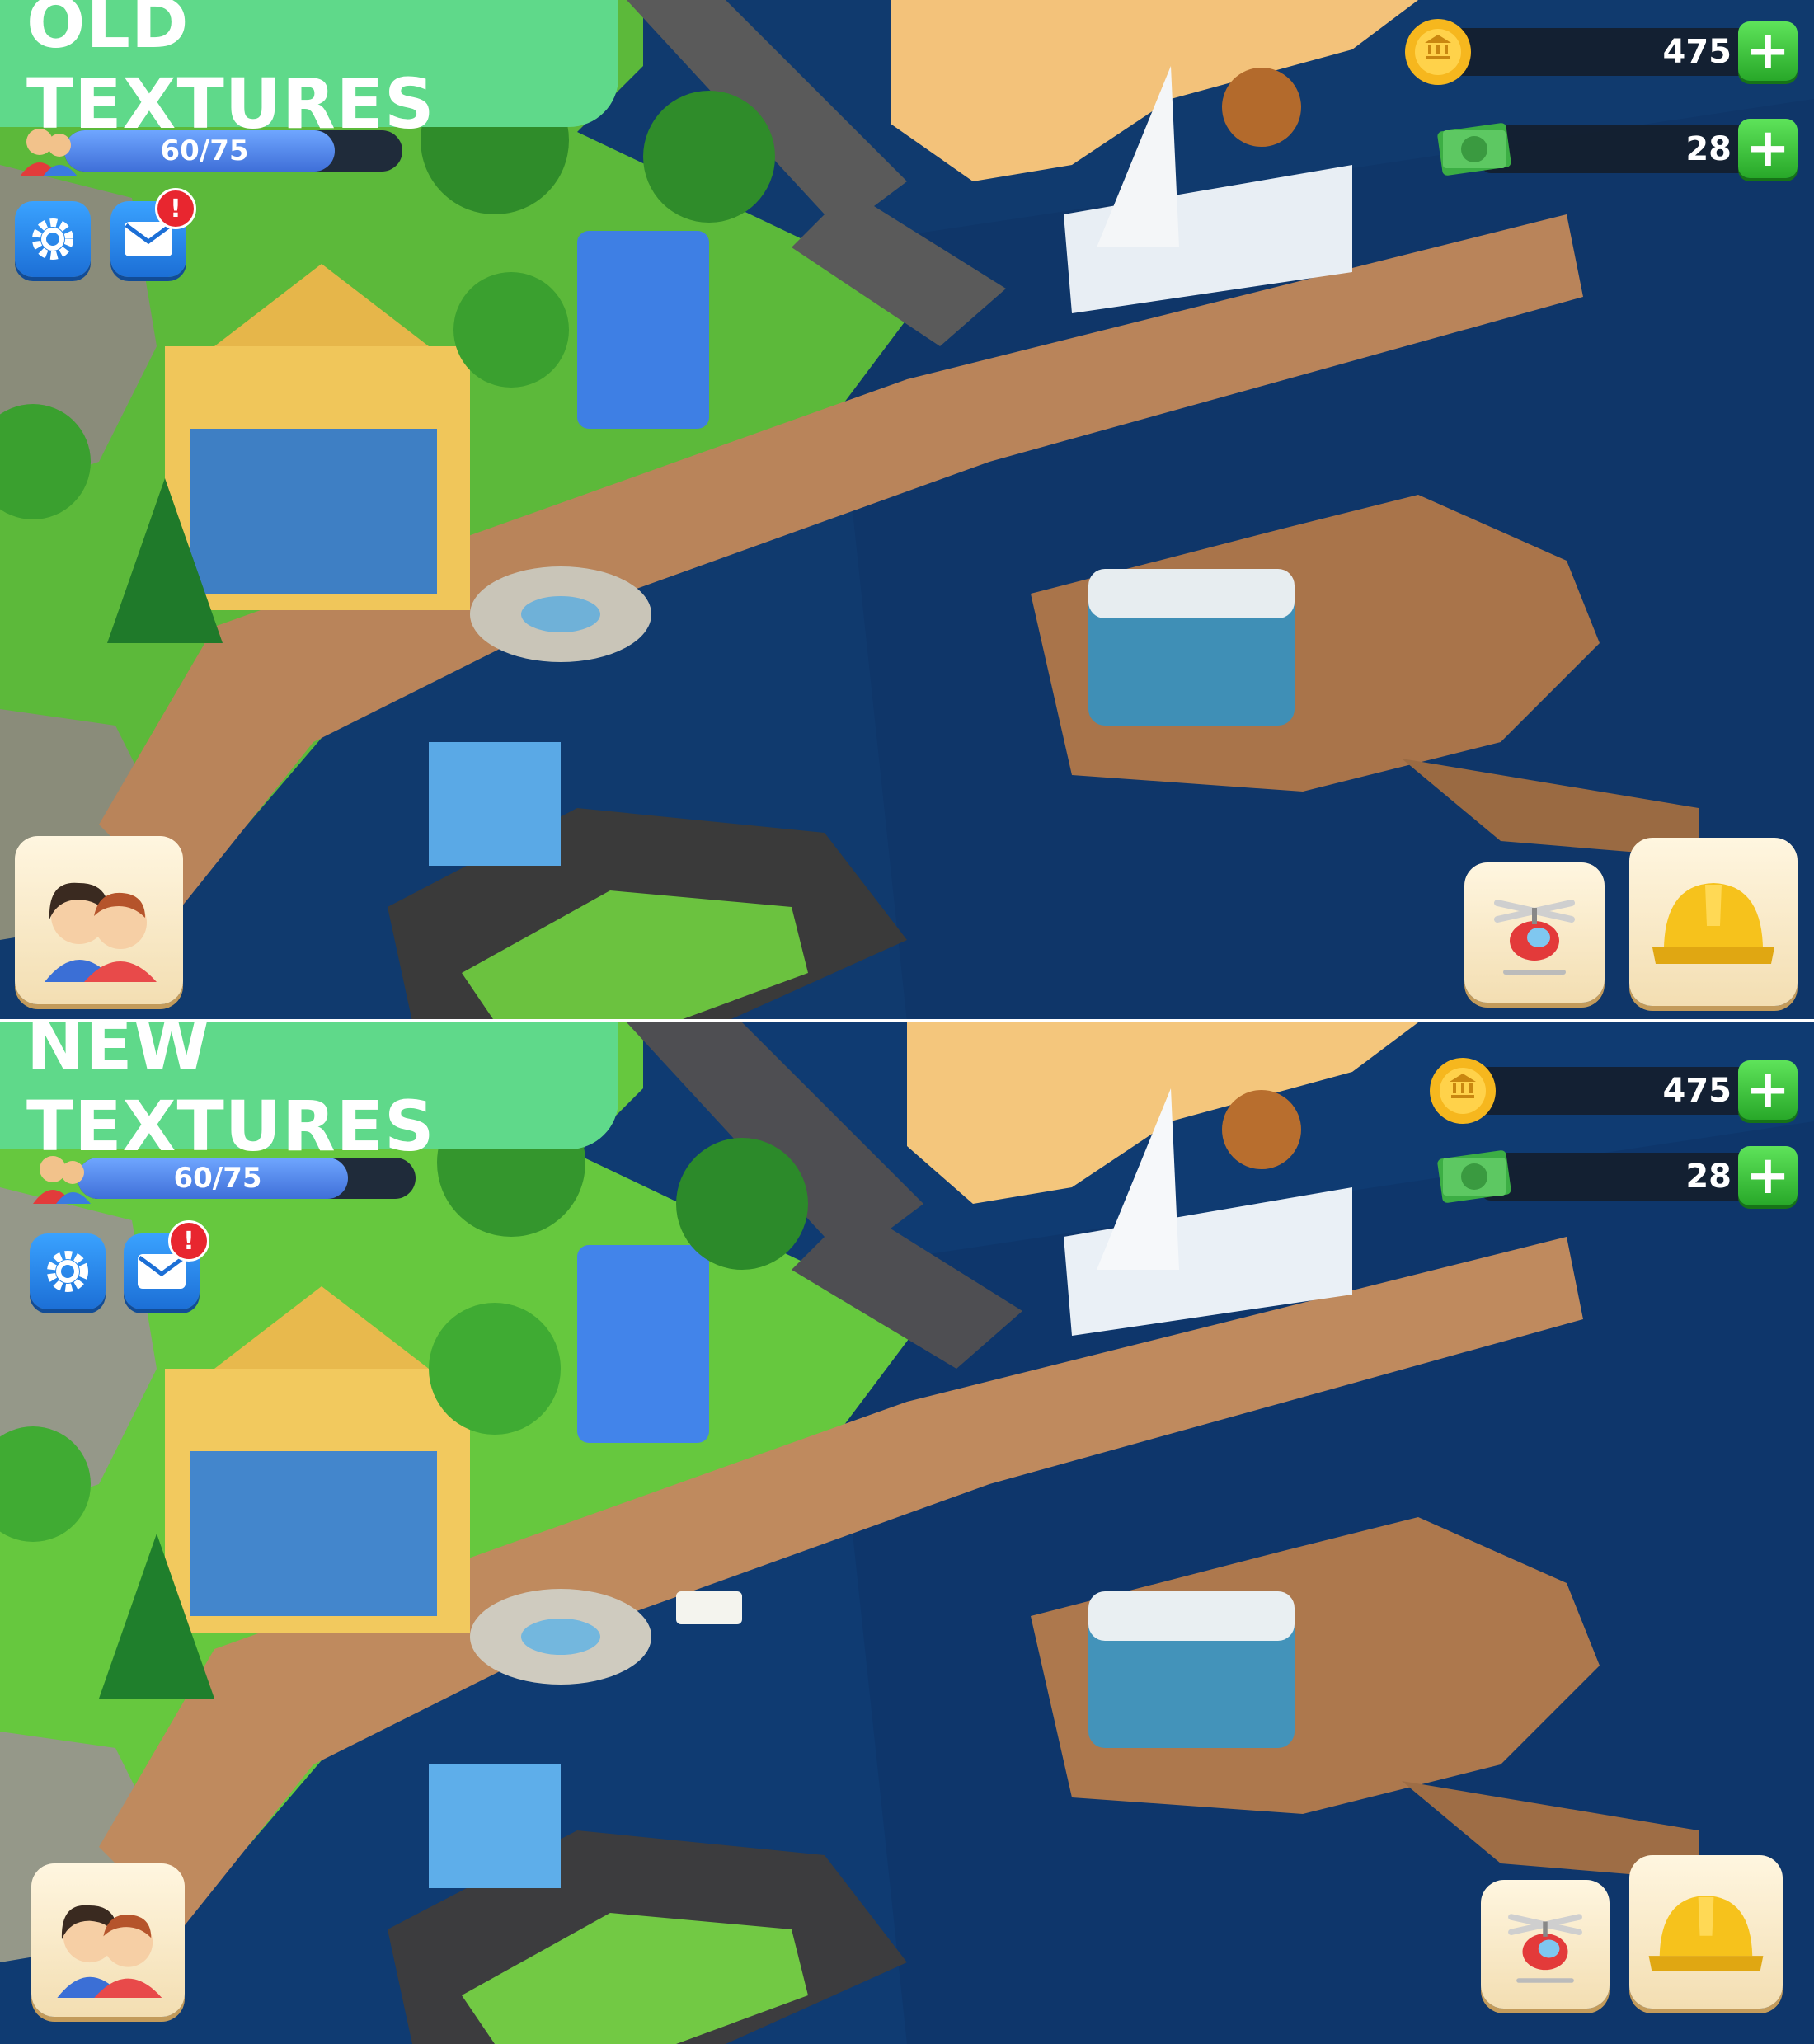  I want to click on panel-title-banner: OLD TEXTURES, so click(309, 72).